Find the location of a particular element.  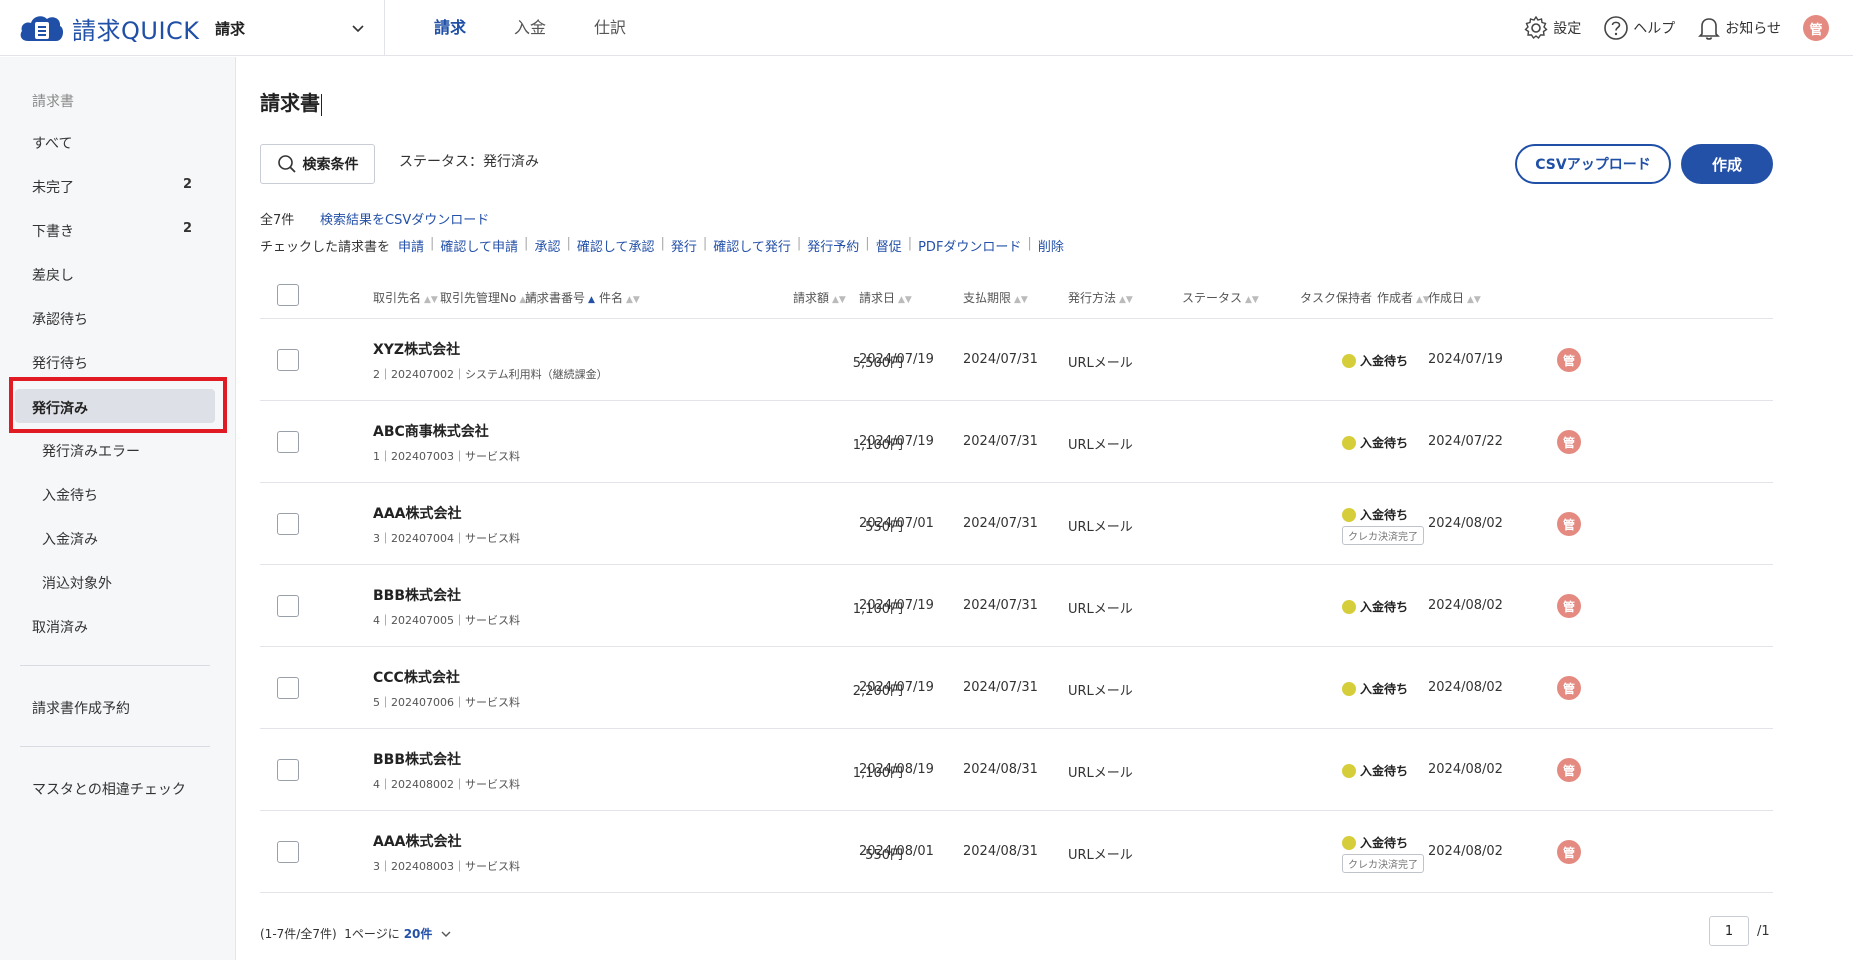

sidebar-item-label: 取消済み is located at coordinates (60, 628).